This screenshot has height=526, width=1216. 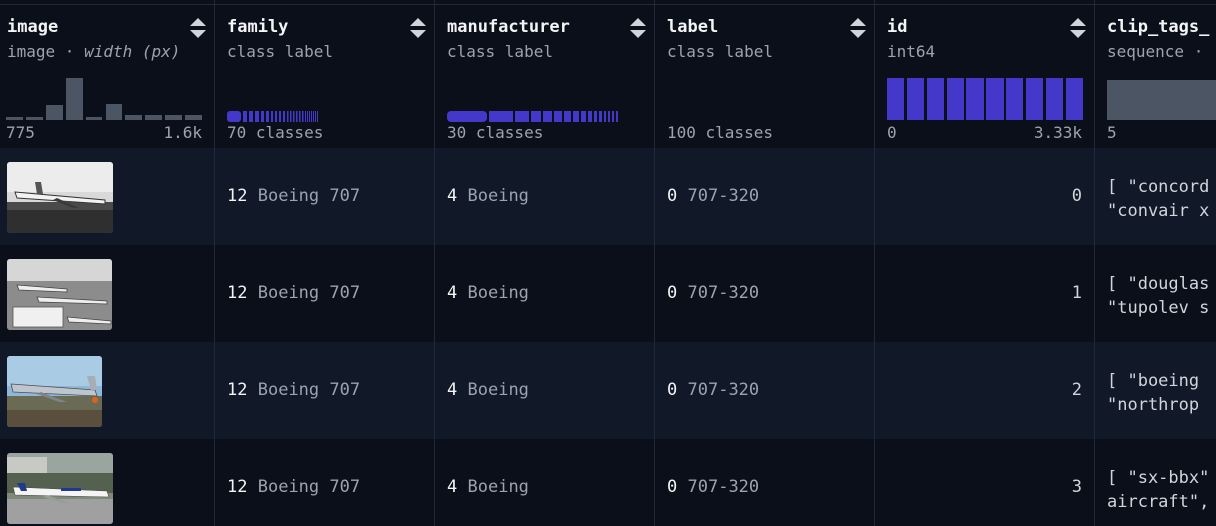 What do you see at coordinates (985, 293) in the screenshot?
I see `id-cell: 1` at bounding box center [985, 293].